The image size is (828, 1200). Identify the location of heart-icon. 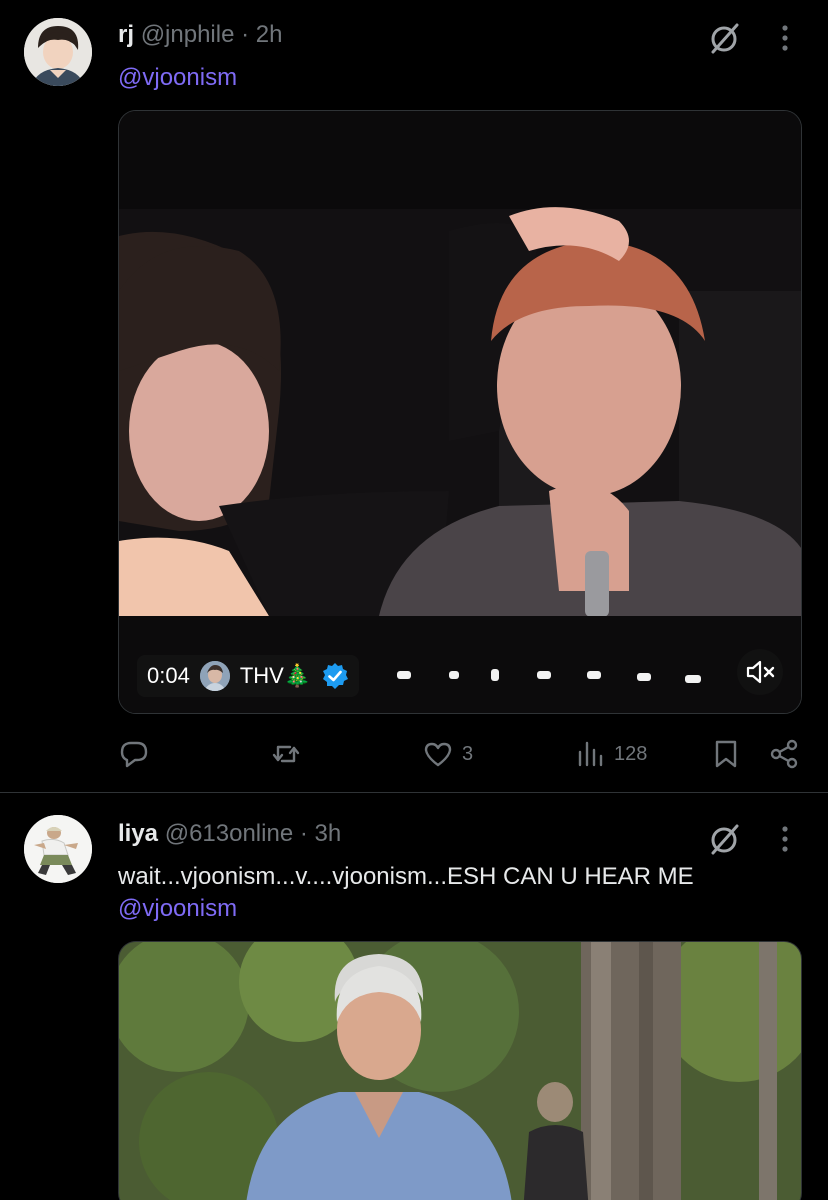
(438, 754).